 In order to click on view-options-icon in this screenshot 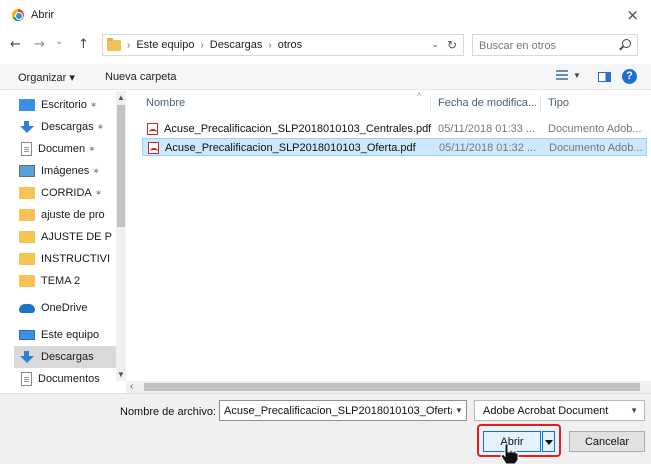, I will do `click(562, 76)`.